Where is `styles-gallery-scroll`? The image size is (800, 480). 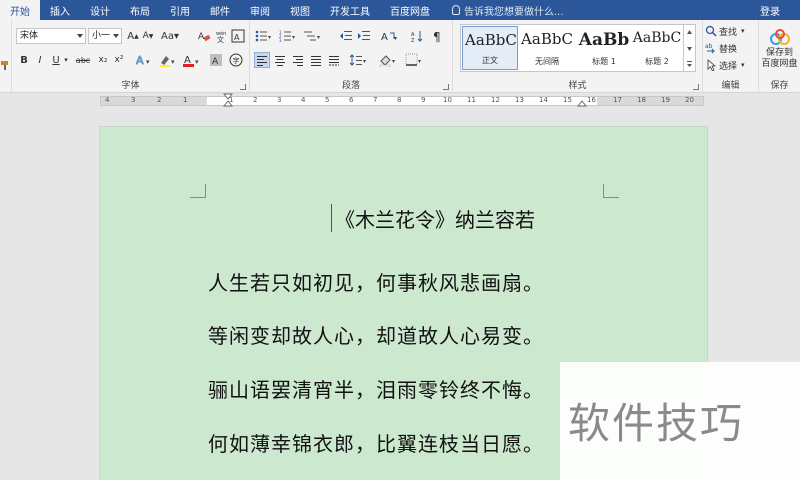
styles-gallery-scroll is located at coordinates (689, 48).